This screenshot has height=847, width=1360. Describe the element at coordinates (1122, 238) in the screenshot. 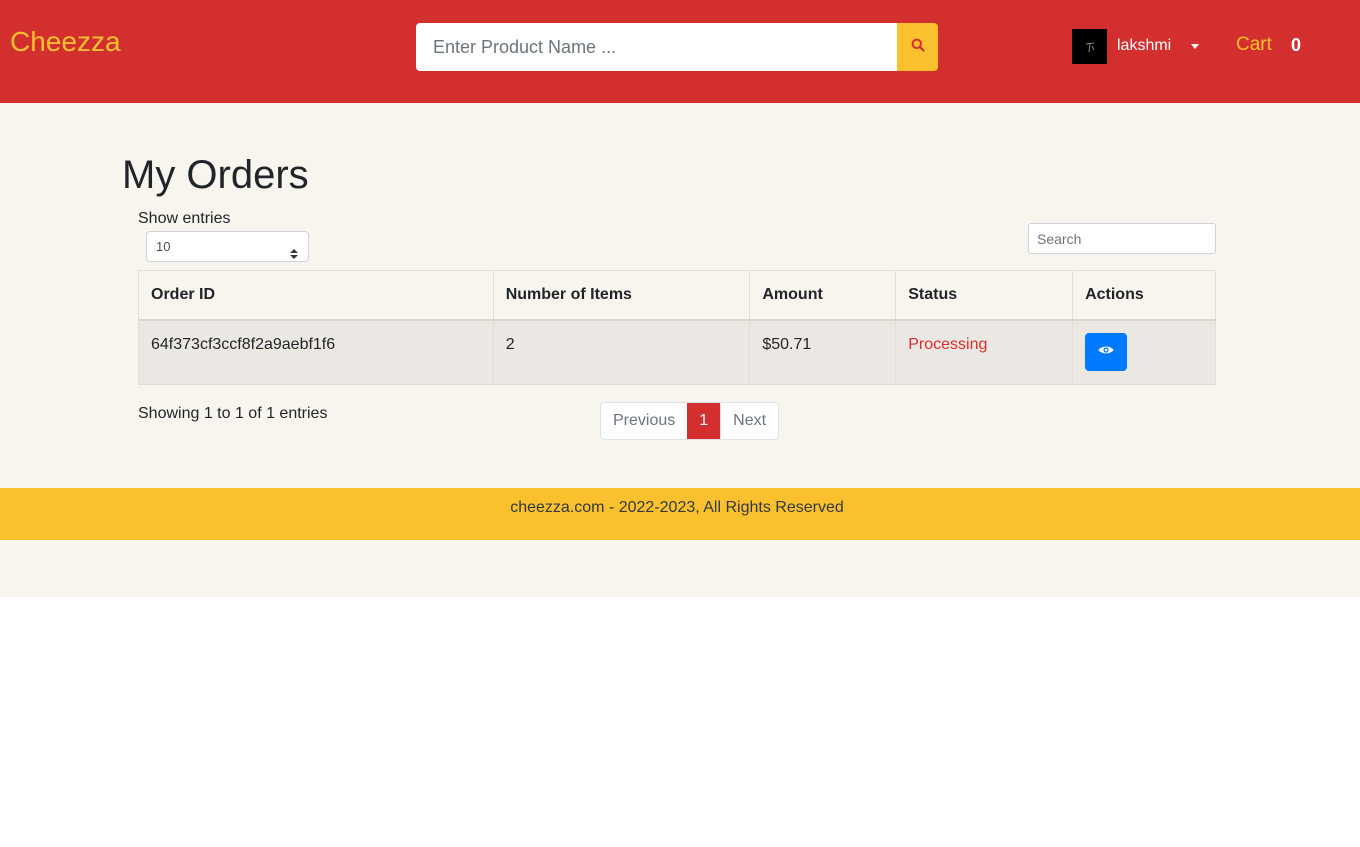

I see `table-search-input` at that location.